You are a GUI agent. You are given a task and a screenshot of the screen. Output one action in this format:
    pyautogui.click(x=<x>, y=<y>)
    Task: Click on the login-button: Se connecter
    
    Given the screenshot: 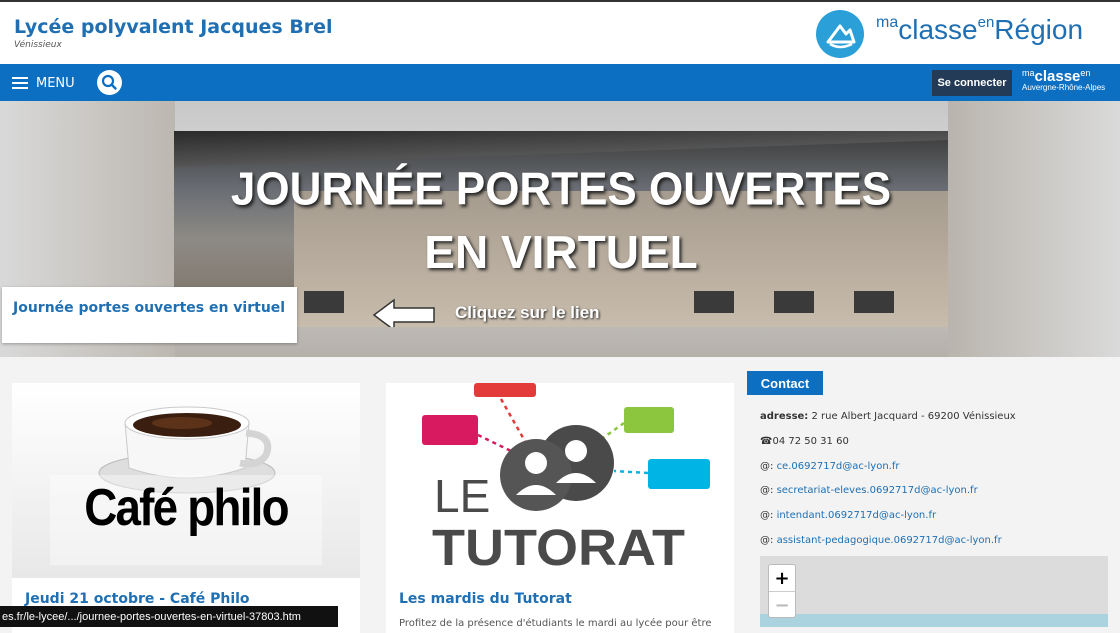 What is the action you would take?
    pyautogui.click(x=972, y=83)
    